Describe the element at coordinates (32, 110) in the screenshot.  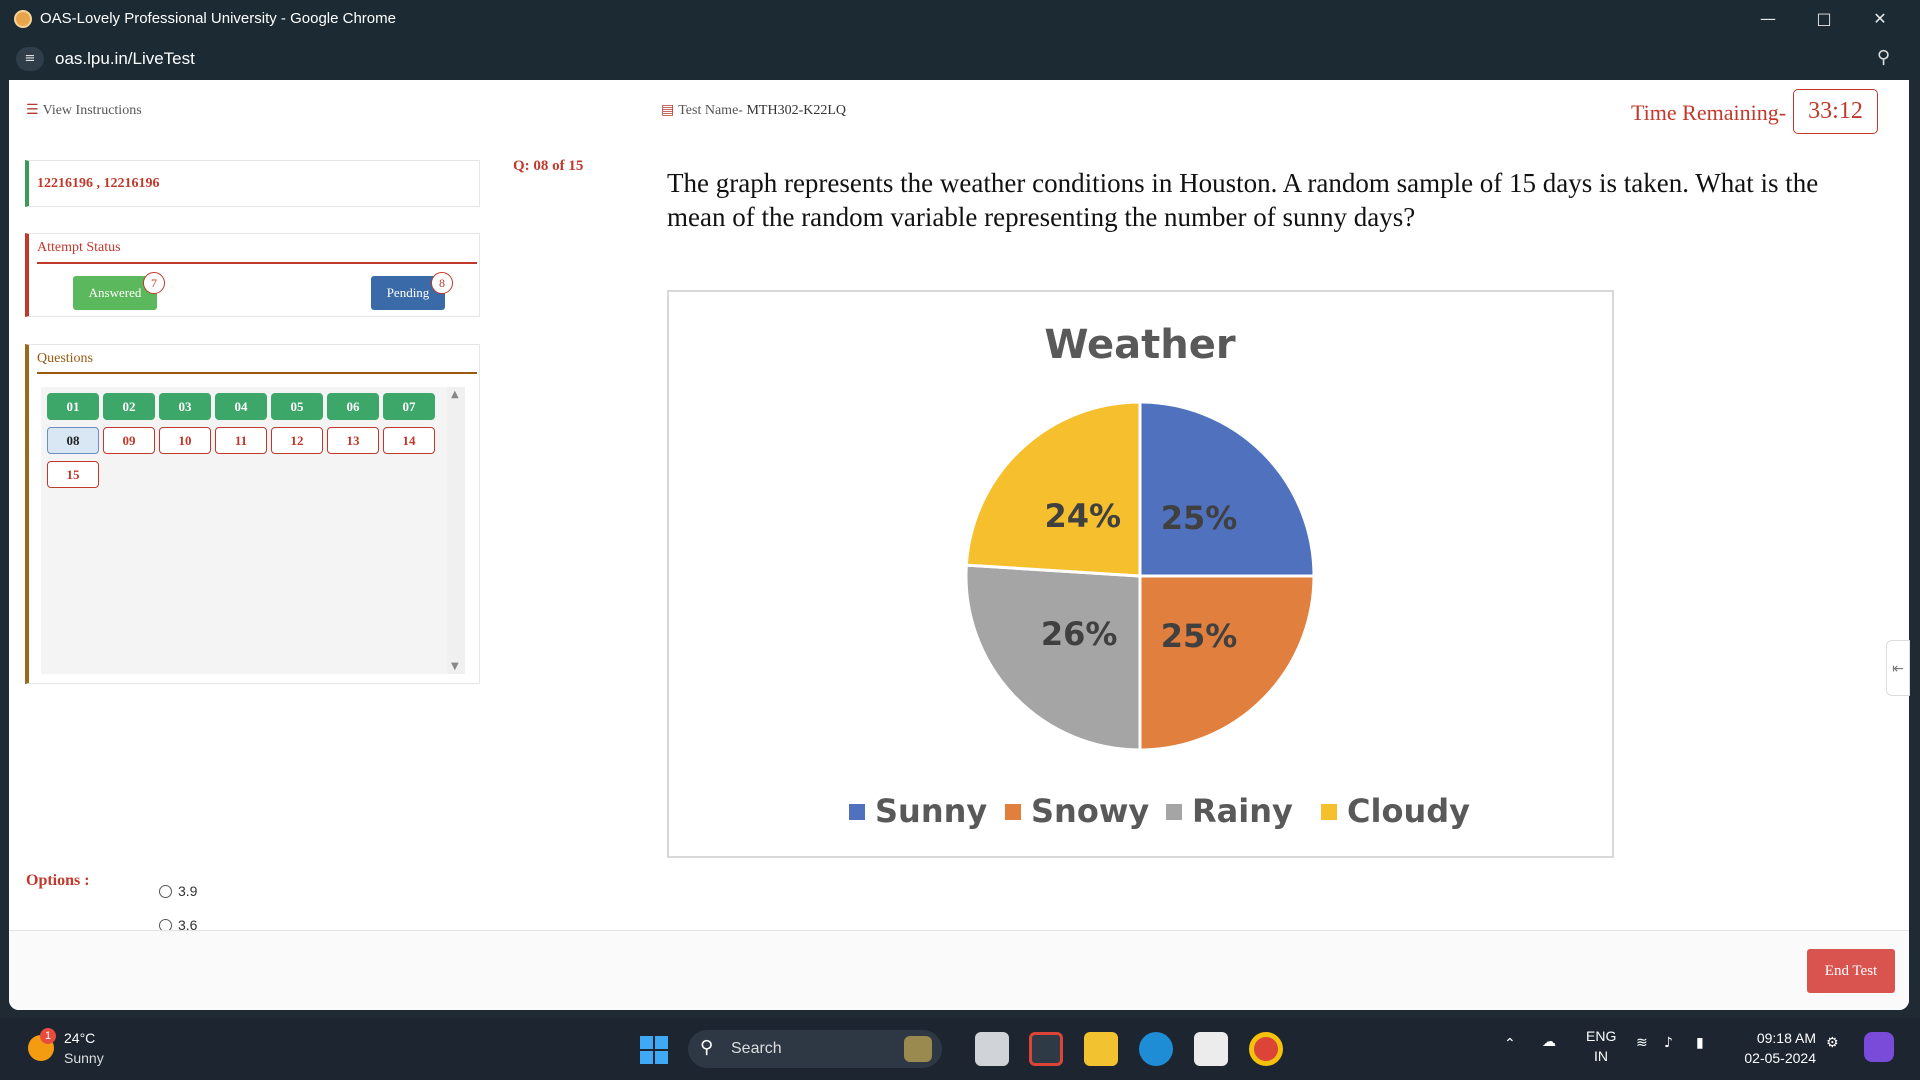
I see `list-icon: ☰` at that location.